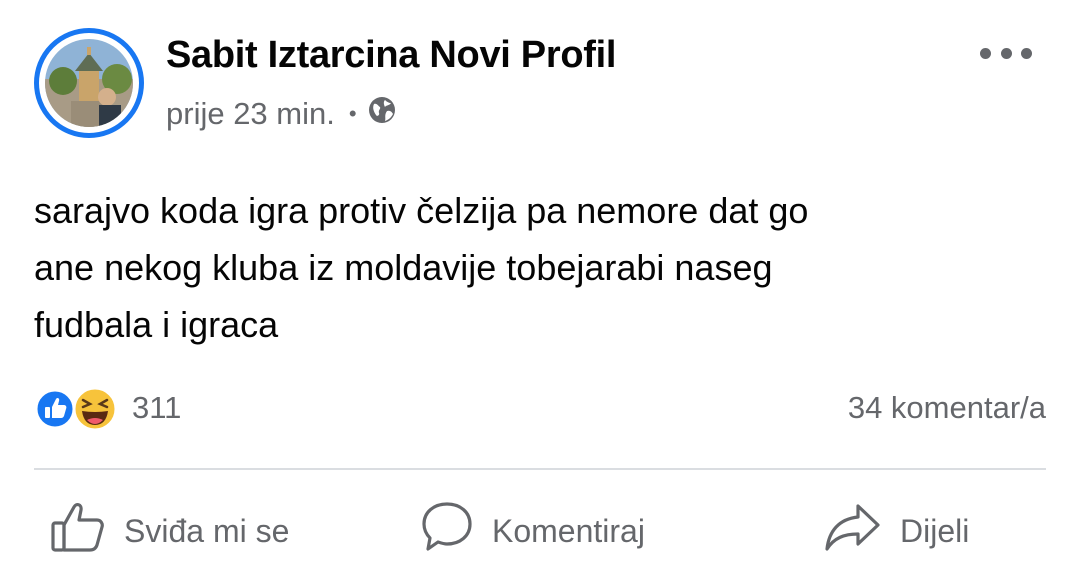  I want to click on post-meta: prije 23 min. •, so click(281, 114).